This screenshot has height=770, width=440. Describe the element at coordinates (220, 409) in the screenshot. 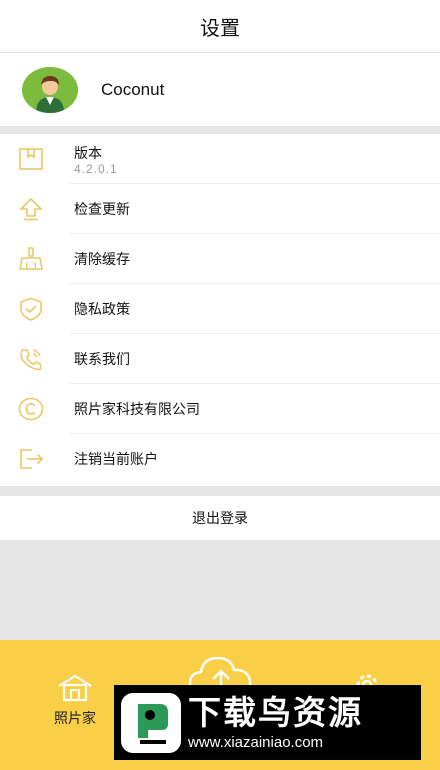

I see `company-row: 照片家科技有限公司` at that location.